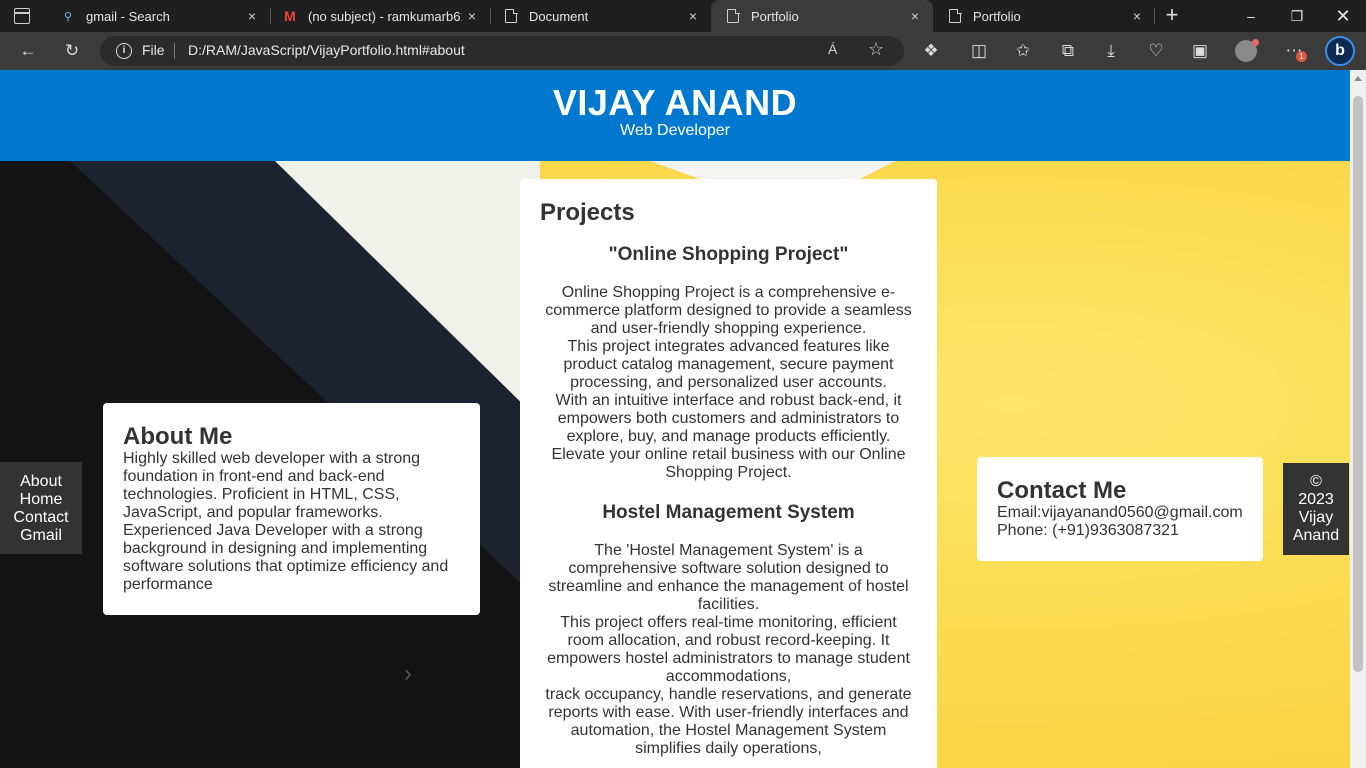 This screenshot has width=1366, height=768. I want to click on tab-gmail-search: ⚲ gmail - Search ×, so click(158, 16).